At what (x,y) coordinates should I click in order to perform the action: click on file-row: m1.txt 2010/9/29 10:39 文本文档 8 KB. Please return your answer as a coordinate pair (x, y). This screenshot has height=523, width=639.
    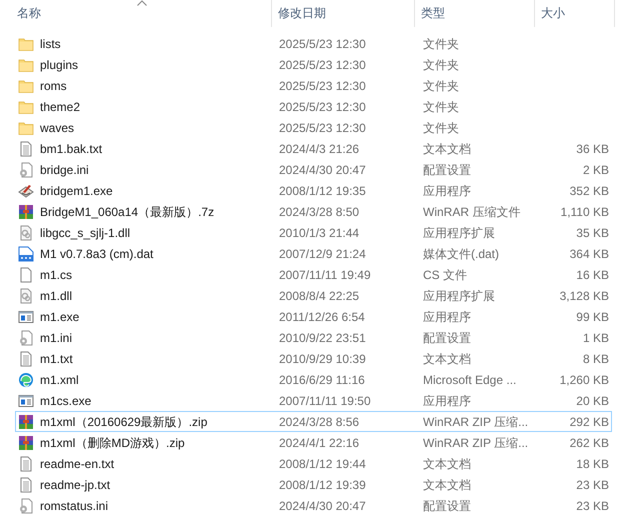
    Looking at the image, I should click on (313, 358).